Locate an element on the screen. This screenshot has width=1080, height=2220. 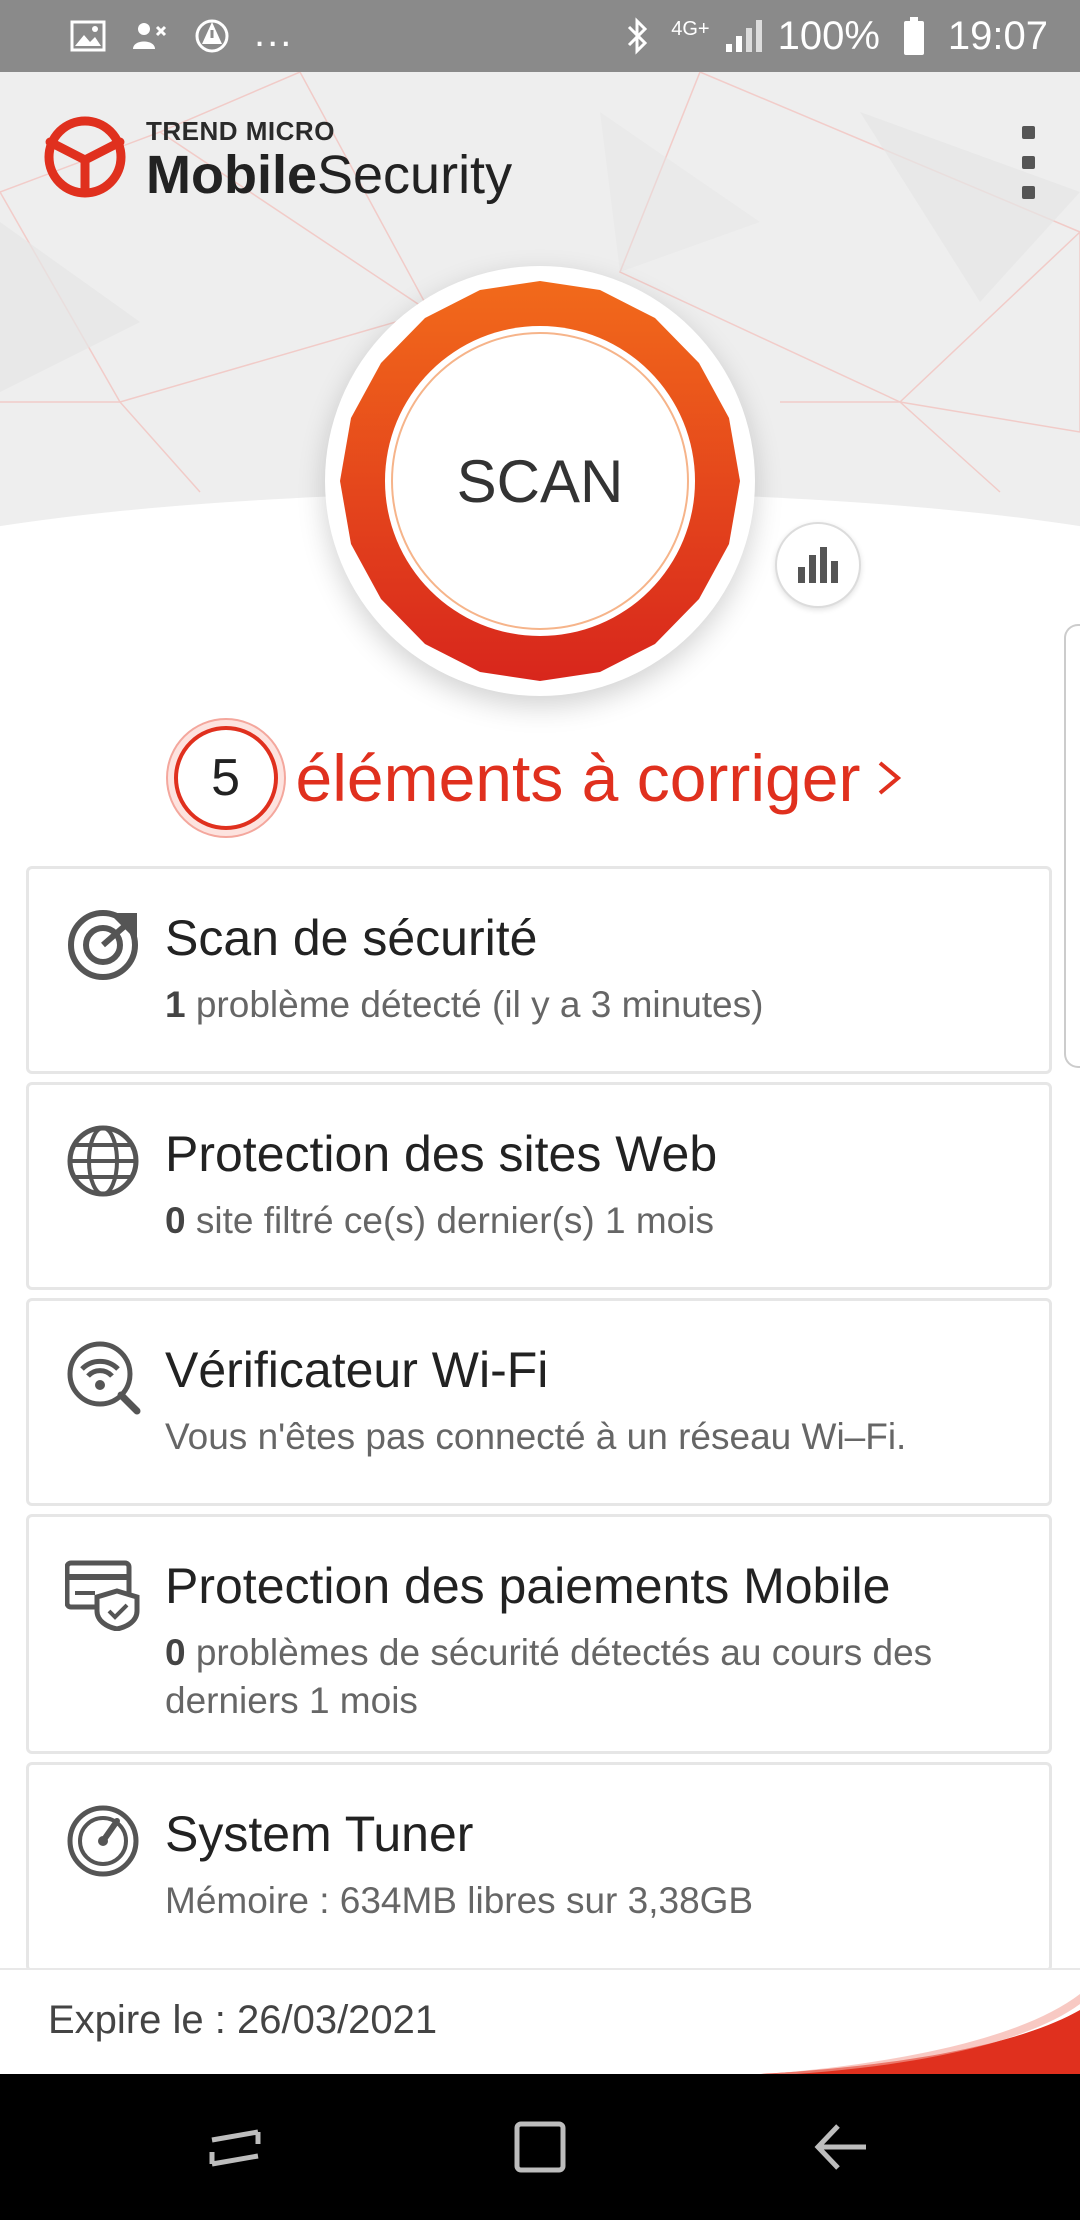
scan-label: SCAN is located at coordinates (540, 481).